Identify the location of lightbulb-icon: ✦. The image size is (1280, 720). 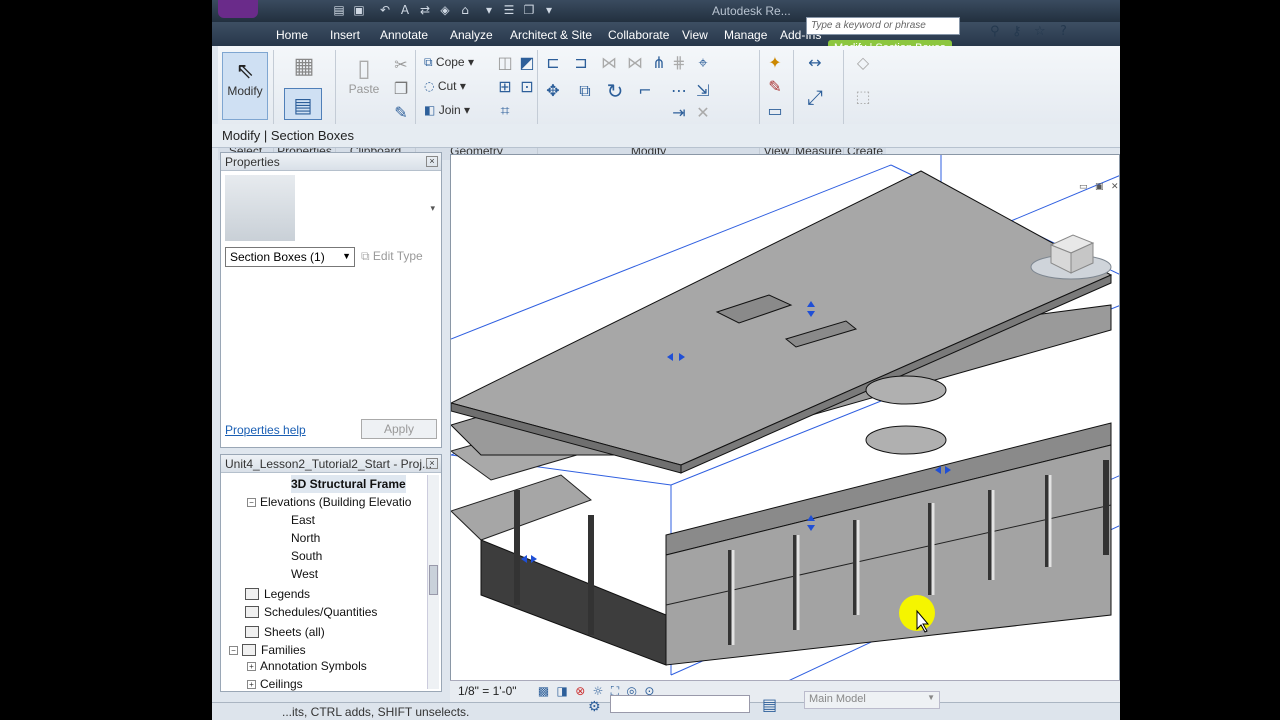
(775, 63).